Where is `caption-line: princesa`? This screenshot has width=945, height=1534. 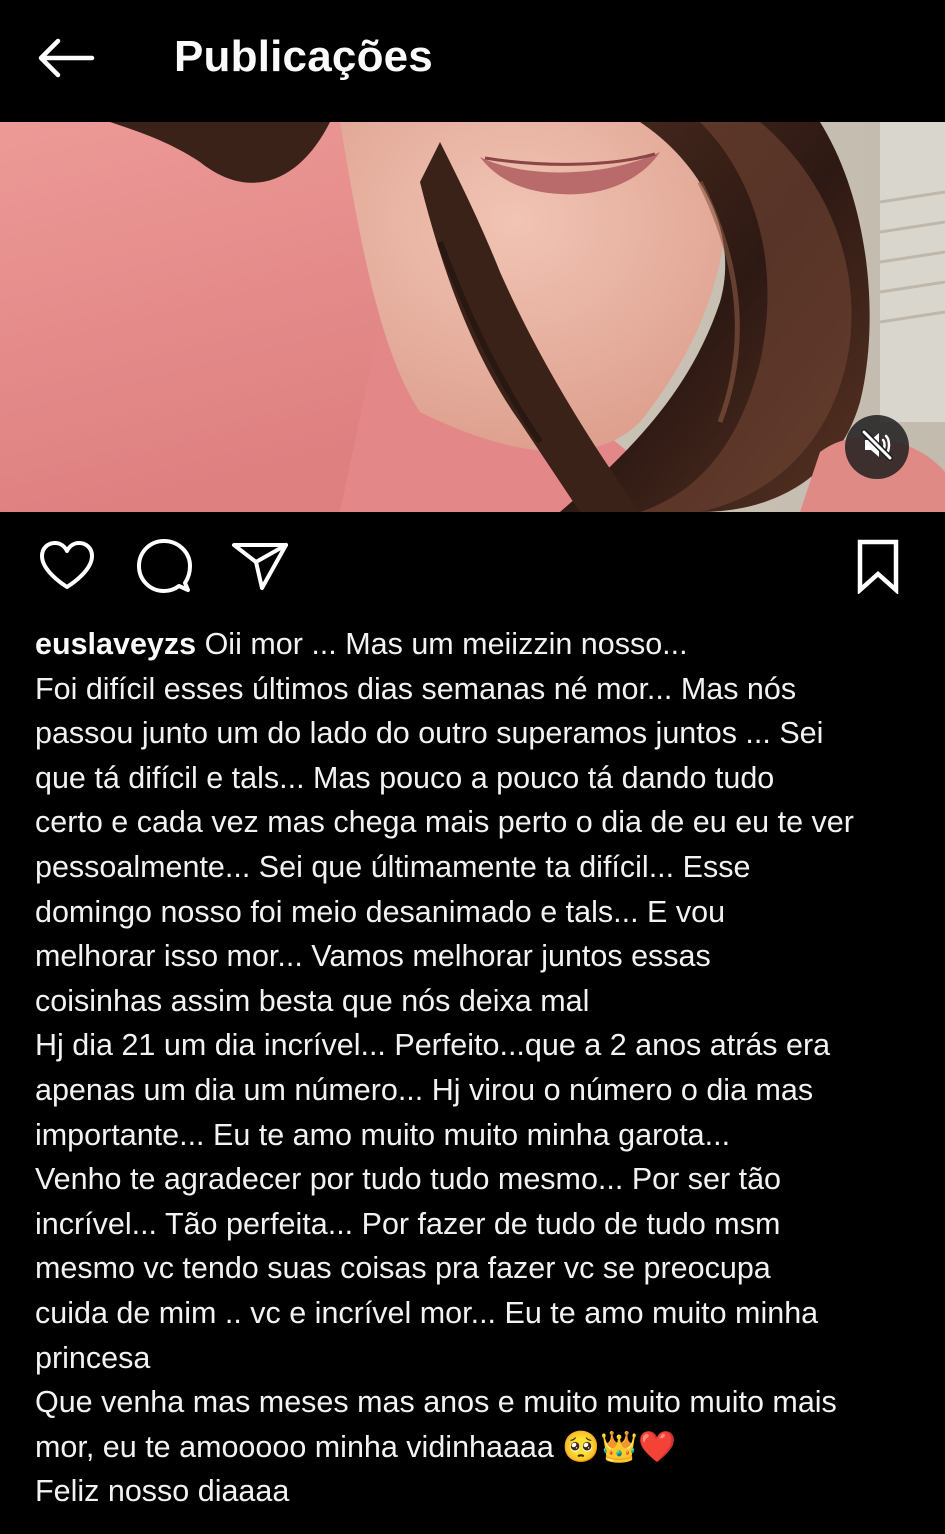
caption-line: princesa is located at coordinates (93, 1357).